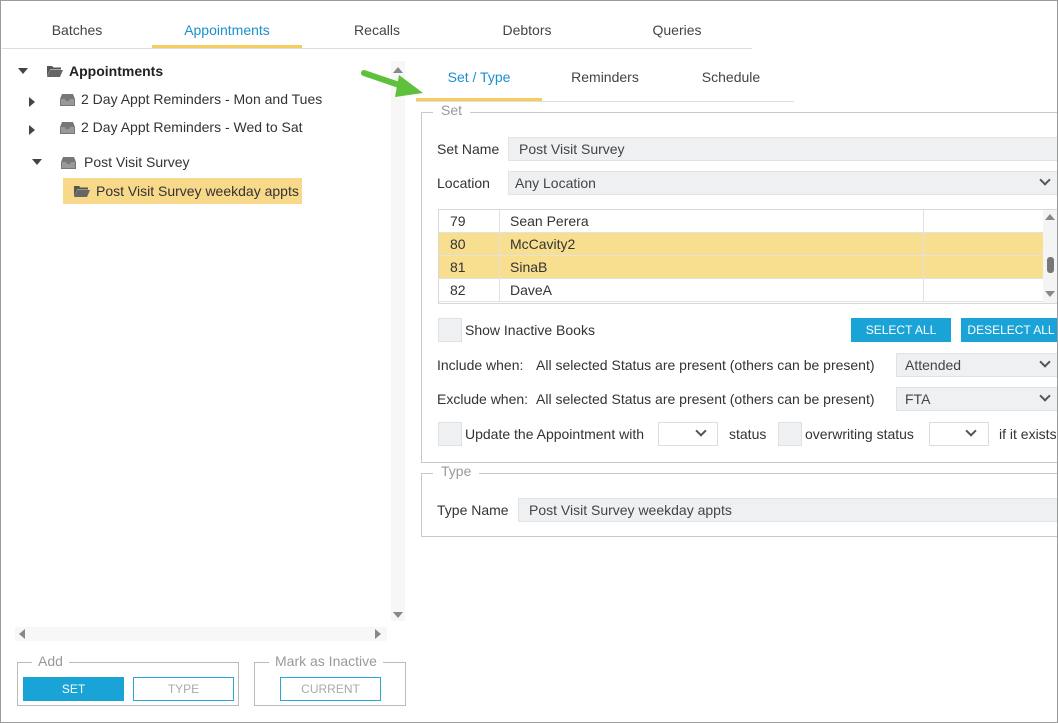 The image size is (1058, 723). I want to click on deselect-all-button: DESELECT ALL, so click(1009, 330).